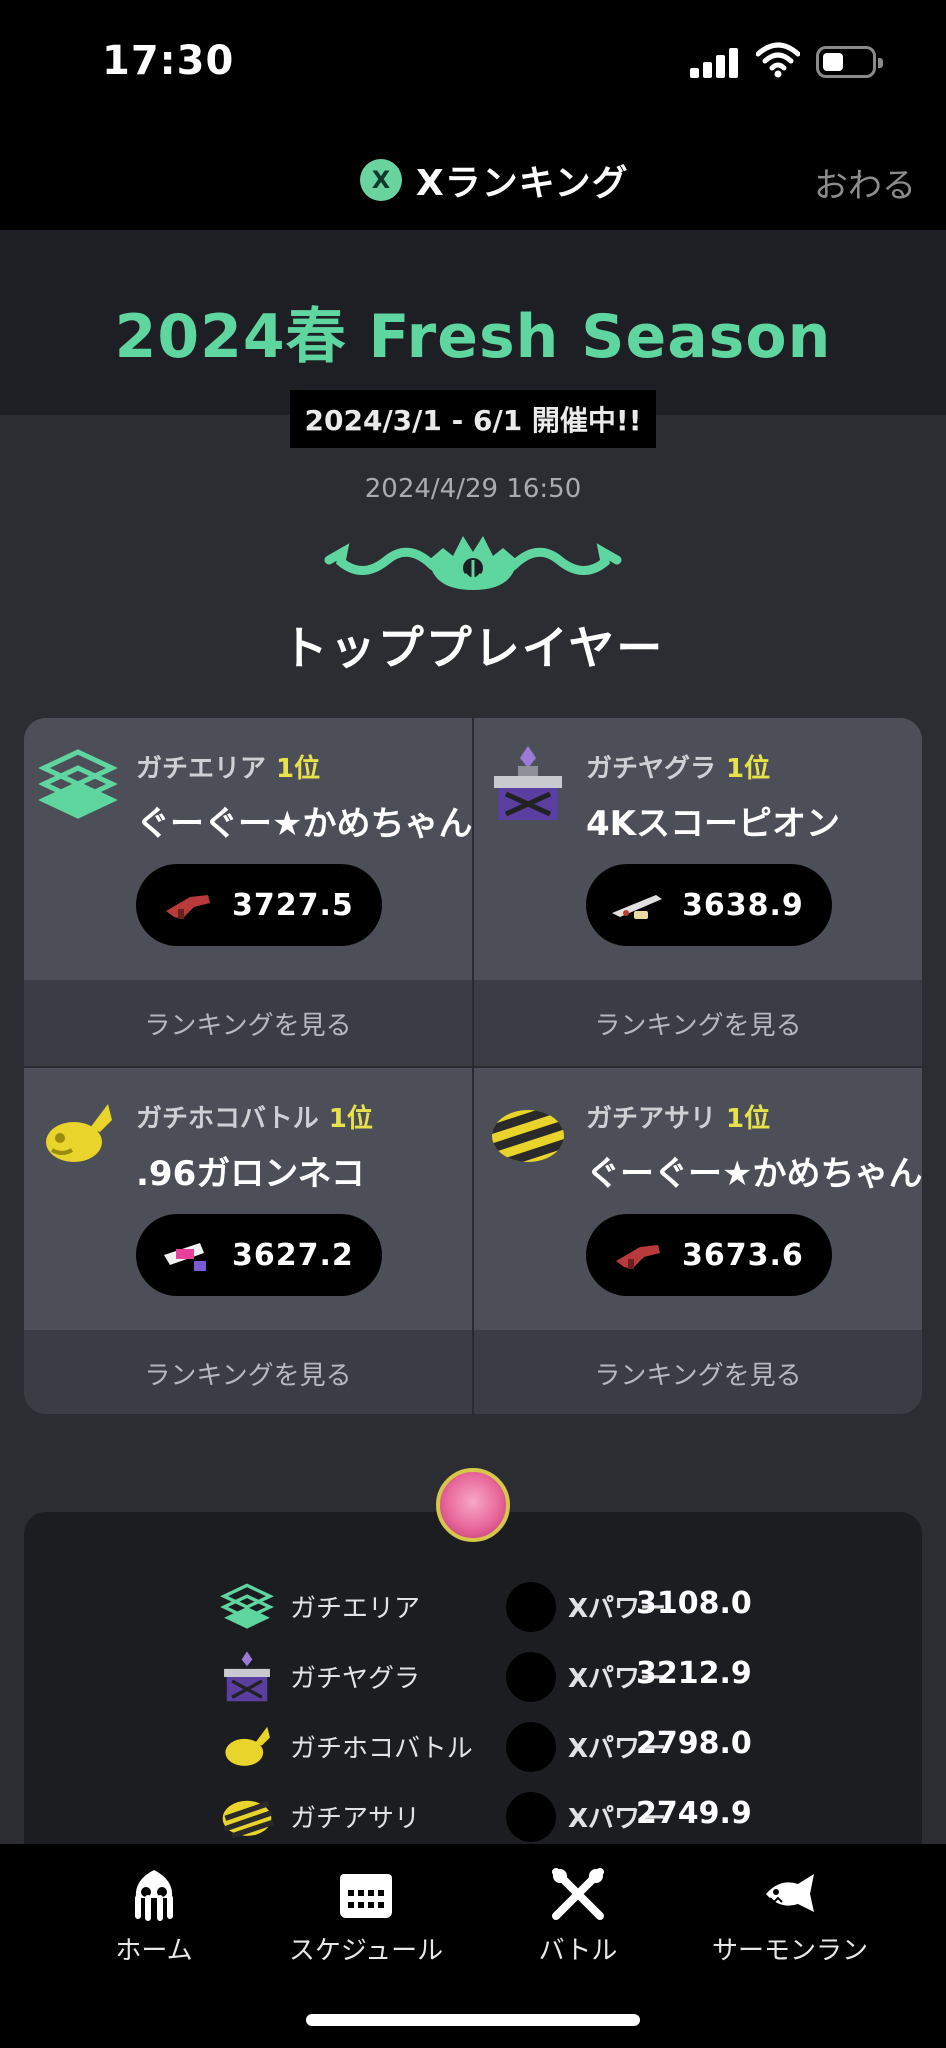 Image resolution: width=946 pixels, height=2048 pixels. Describe the element at coordinates (259, 905) in the screenshot. I see `x-power-badge: 3727.5` at that location.